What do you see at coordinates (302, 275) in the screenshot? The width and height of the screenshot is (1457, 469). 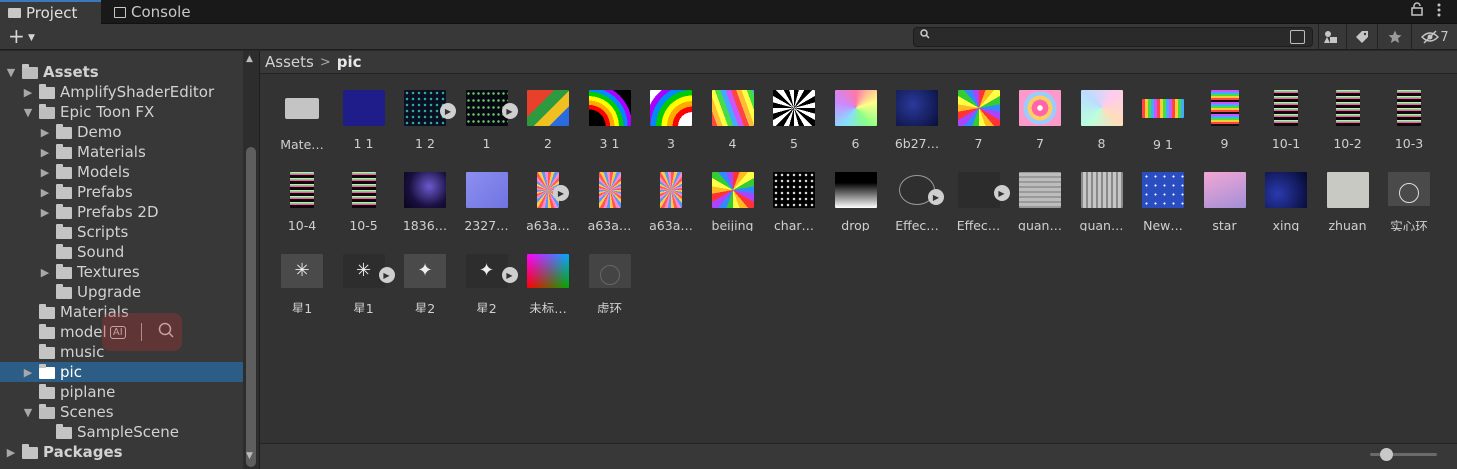 I see `asset-tile: ✳ 星1` at bounding box center [302, 275].